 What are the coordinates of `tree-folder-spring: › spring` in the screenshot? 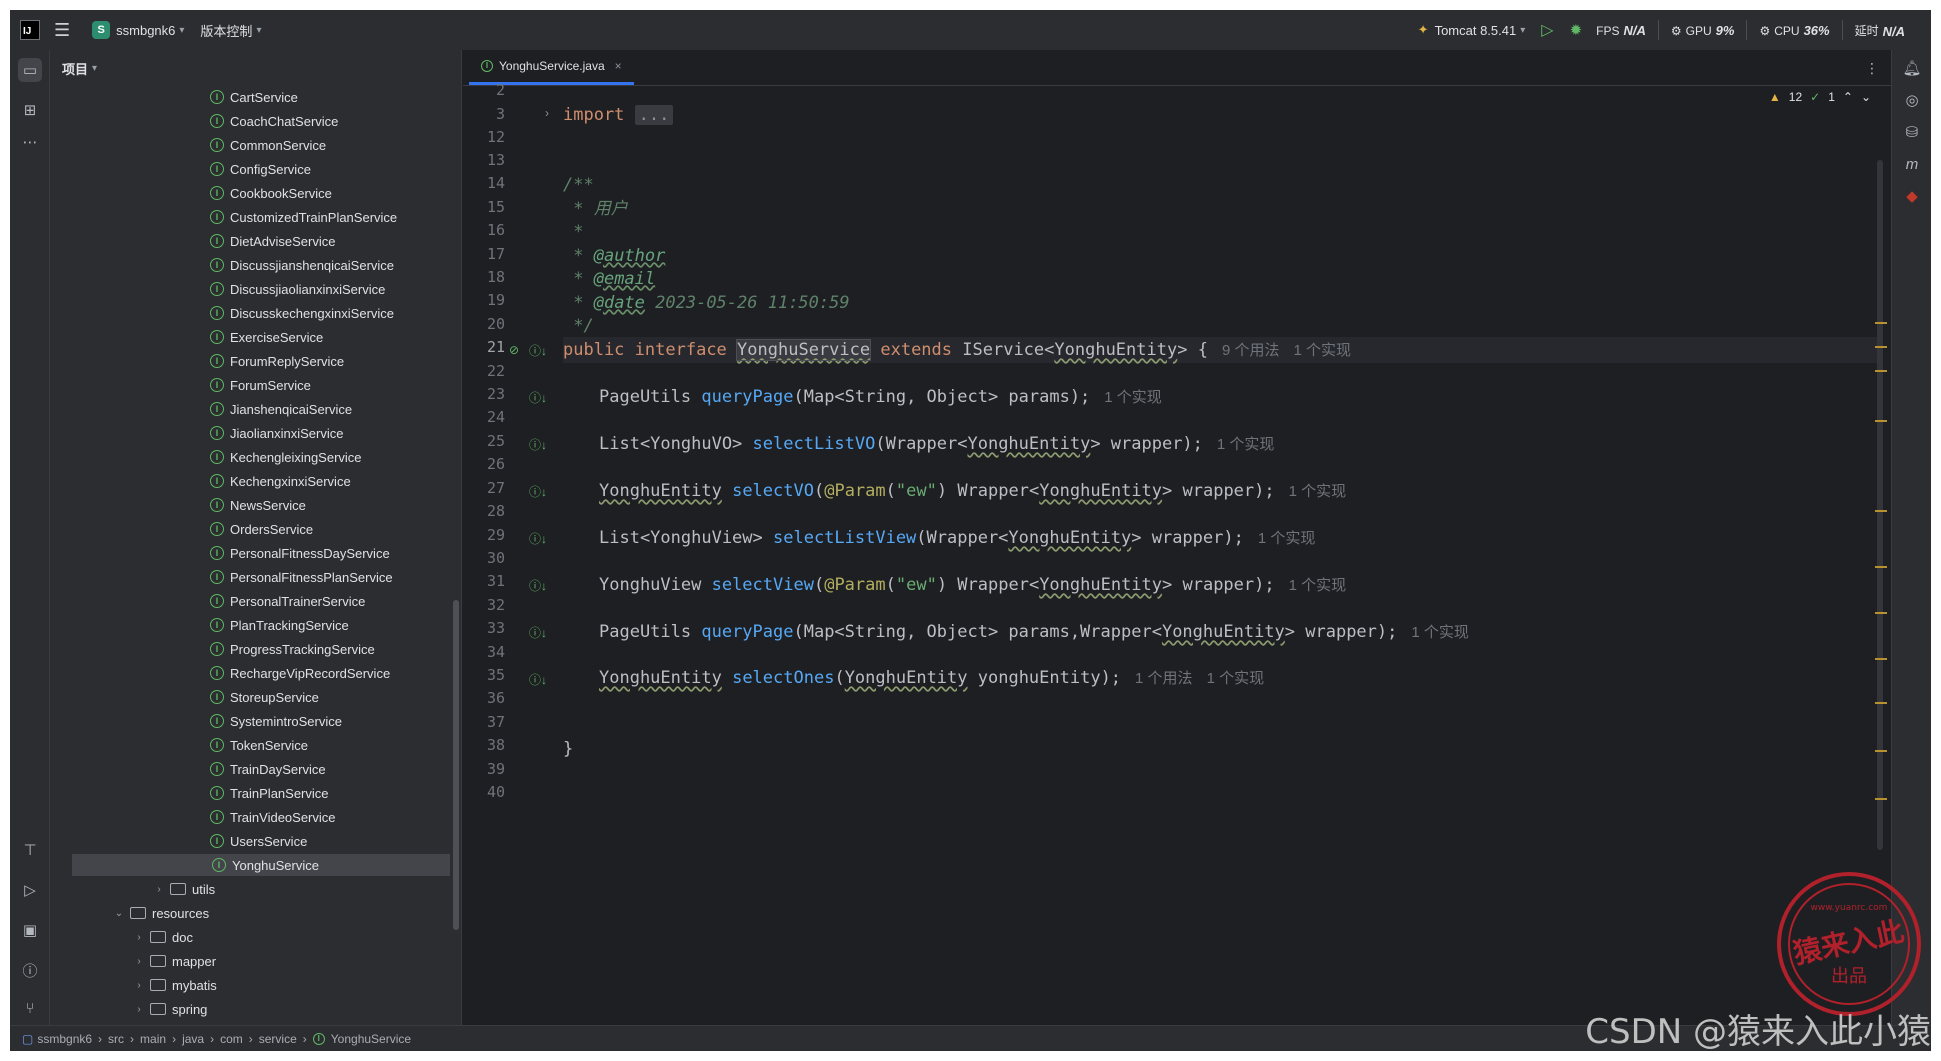 It's located at (169, 1009).